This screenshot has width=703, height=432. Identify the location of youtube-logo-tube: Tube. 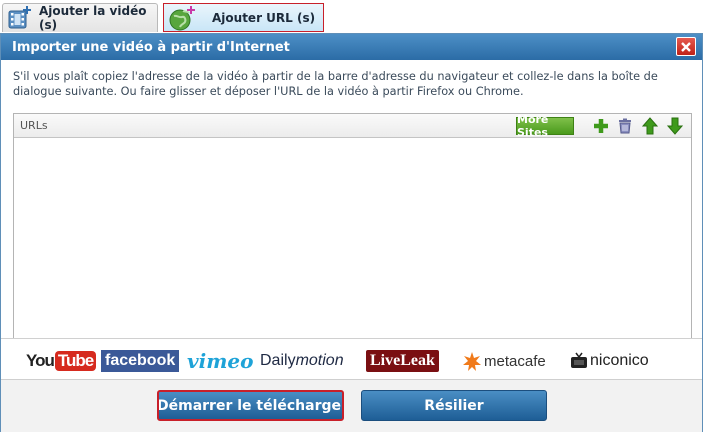
(75, 361).